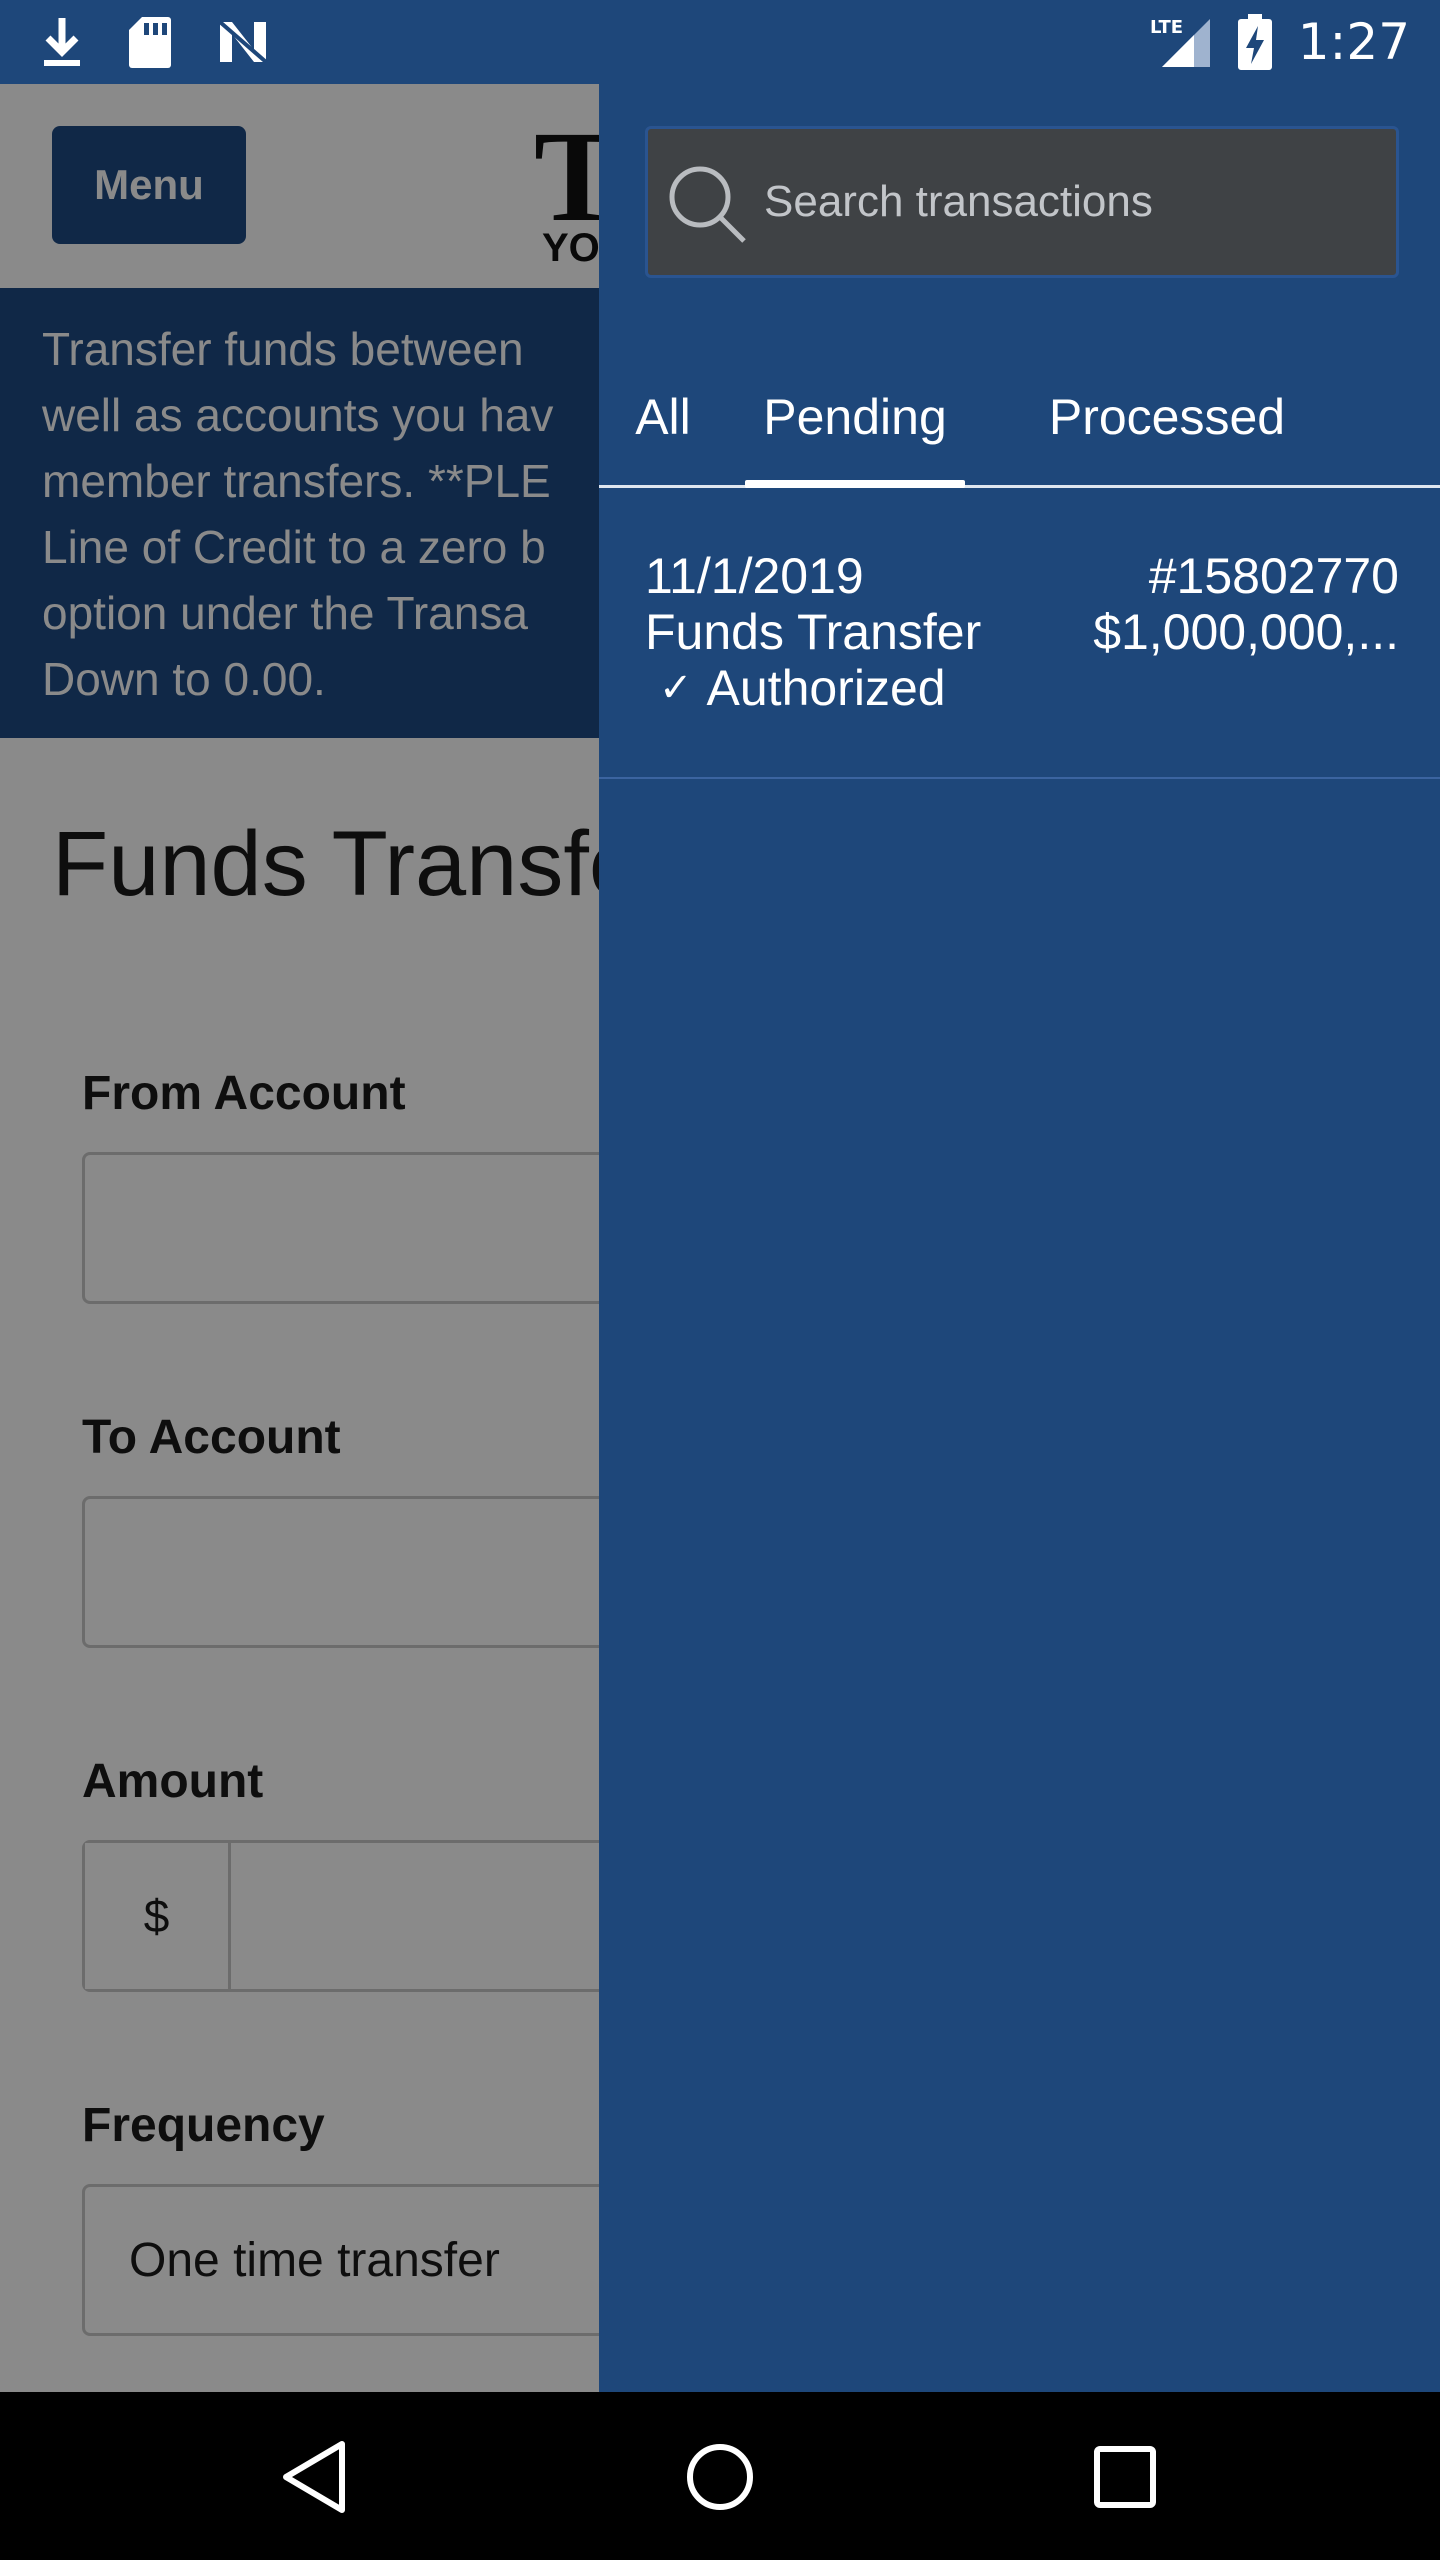 This screenshot has width=1440, height=2560. Describe the element at coordinates (1273, 576) in the screenshot. I see `transaction-reference: #15802770` at that location.